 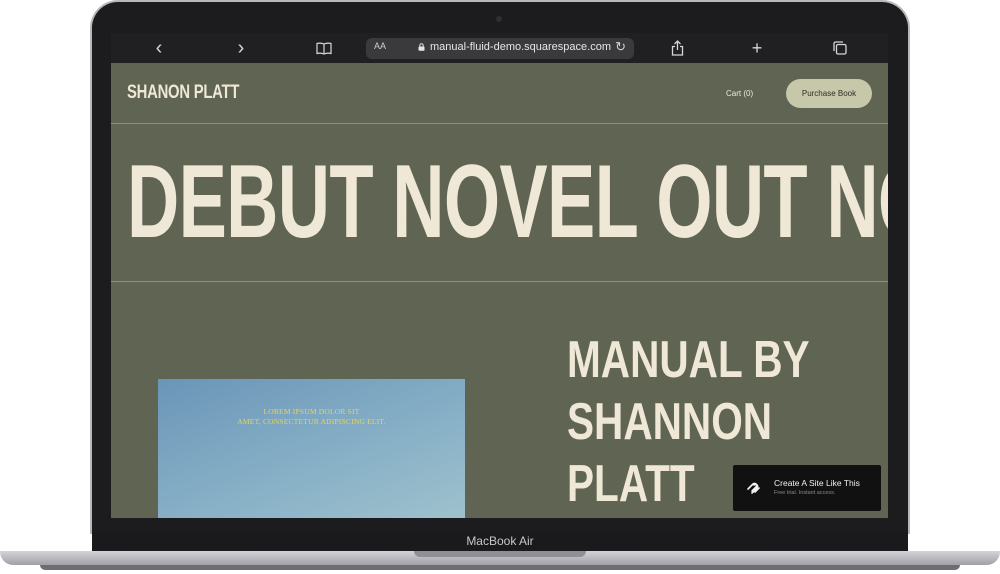 I want to click on reader-text-size-button: AA, so click(x=380, y=46).